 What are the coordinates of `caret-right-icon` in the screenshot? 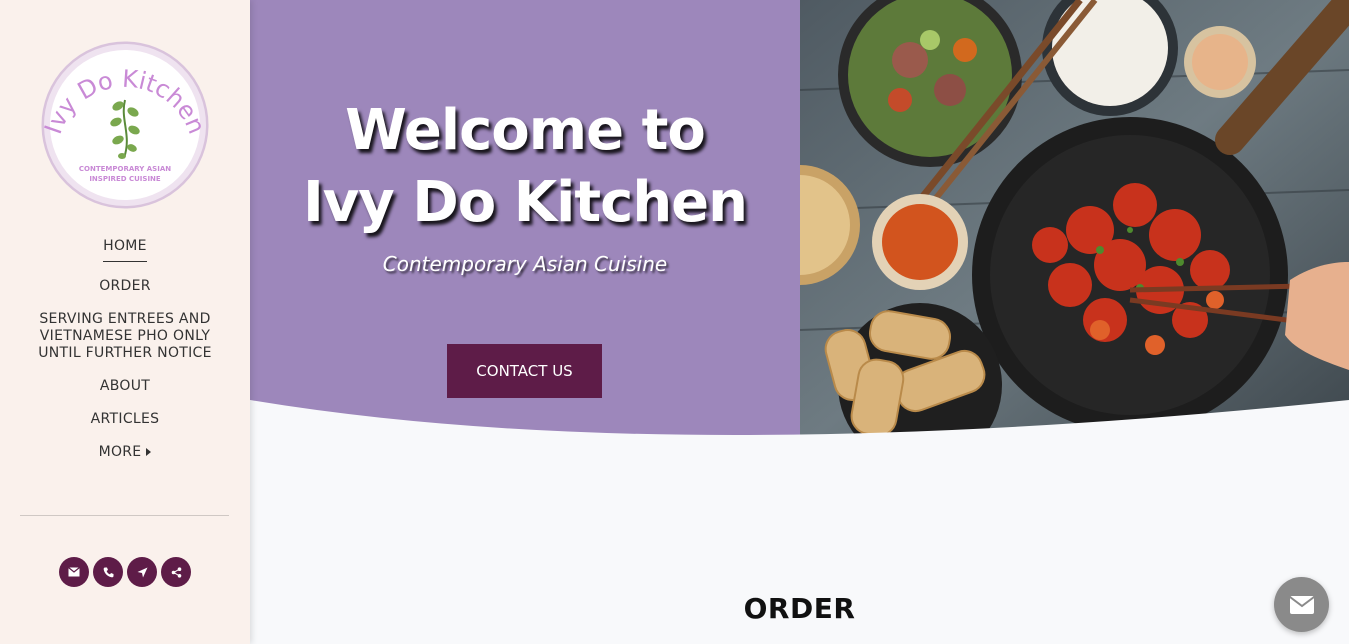 It's located at (149, 452).